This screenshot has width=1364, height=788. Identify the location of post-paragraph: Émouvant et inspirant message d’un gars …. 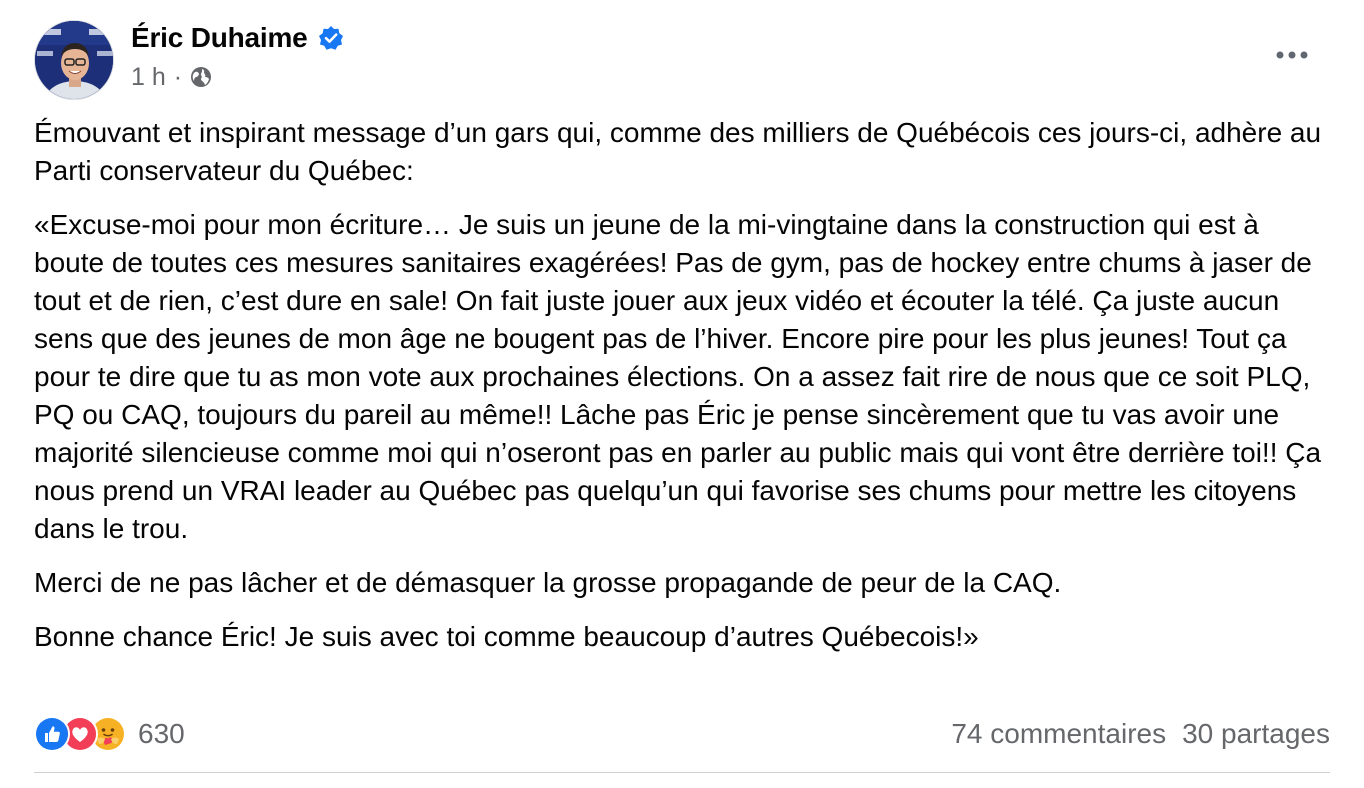
(678, 151).